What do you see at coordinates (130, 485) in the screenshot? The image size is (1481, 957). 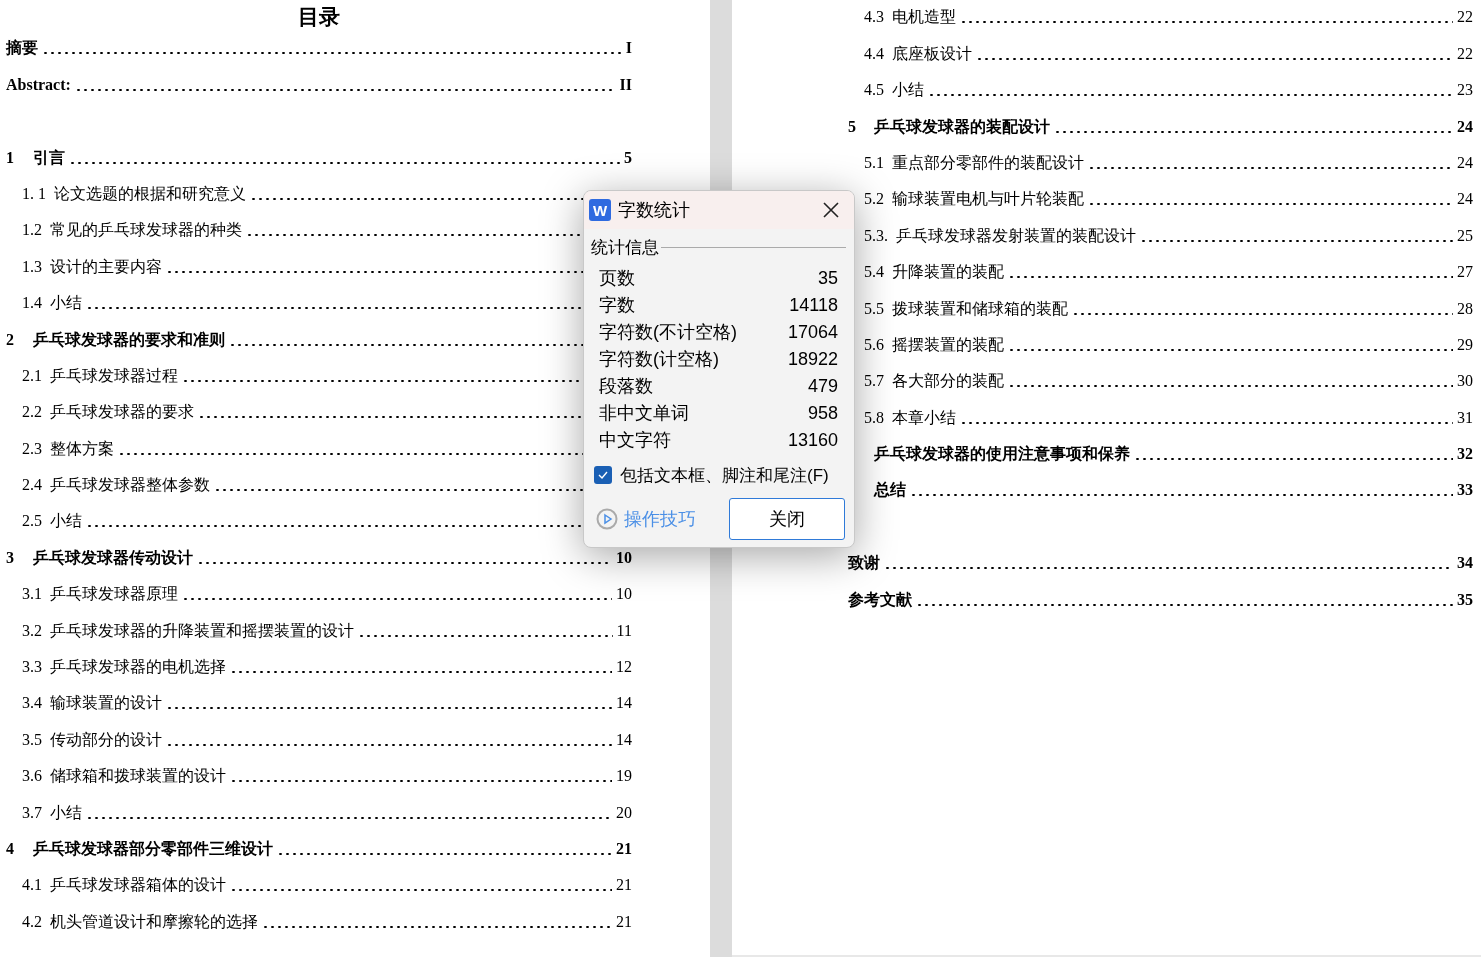 I see `toc-entry-title: 乒乓球发球器整体参数` at bounding box center [130, 485].